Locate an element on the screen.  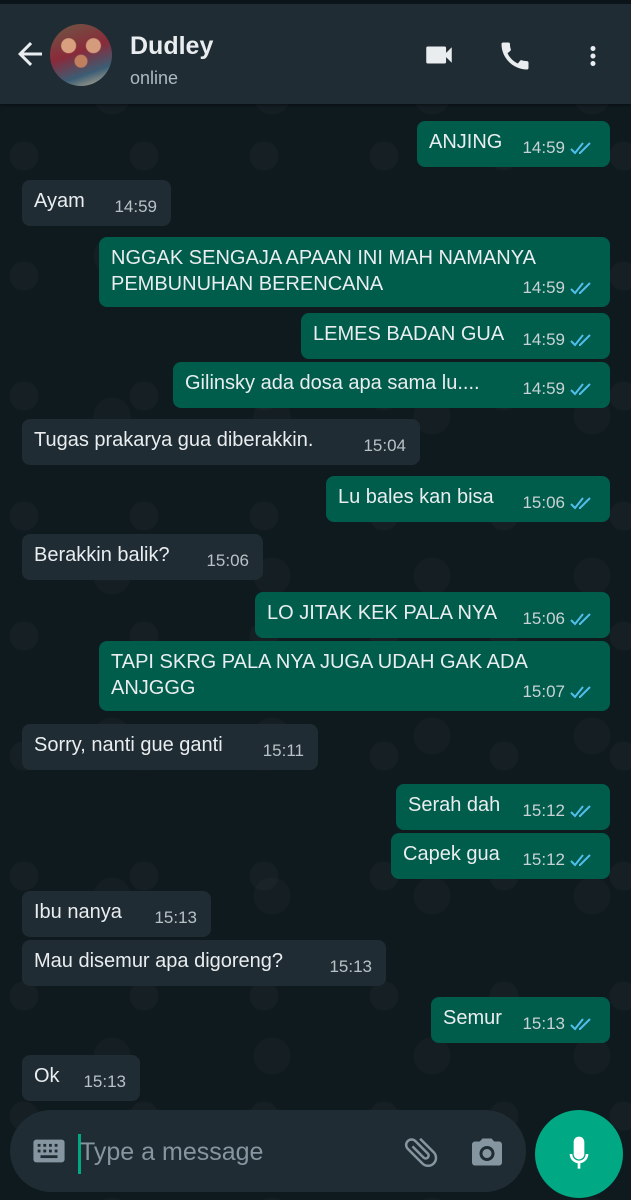
message-bubble-incoming: Tugas prakarya gua diberakkin. 15:04 is located at coordinates (221, 442).